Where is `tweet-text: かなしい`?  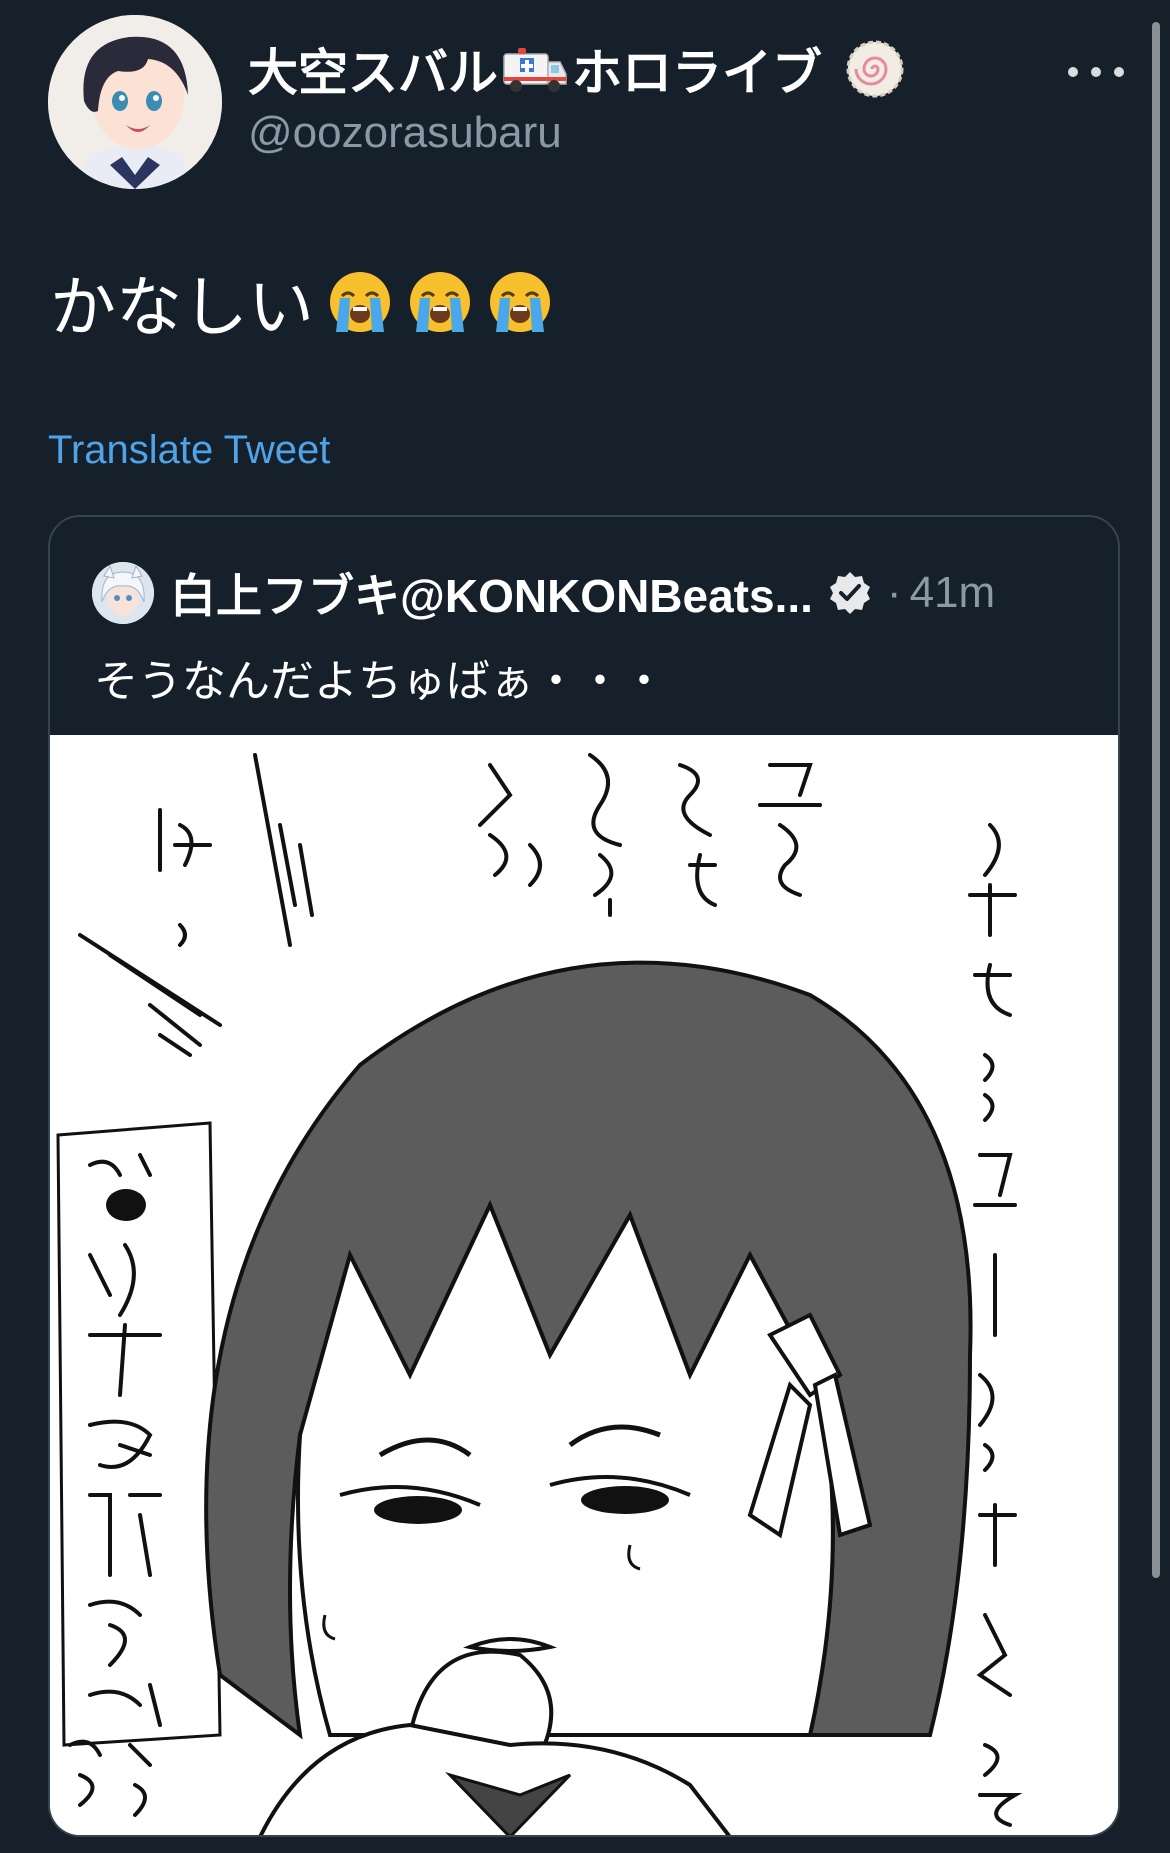 tweet-text: かなしい is located at coordinates (302, 303).